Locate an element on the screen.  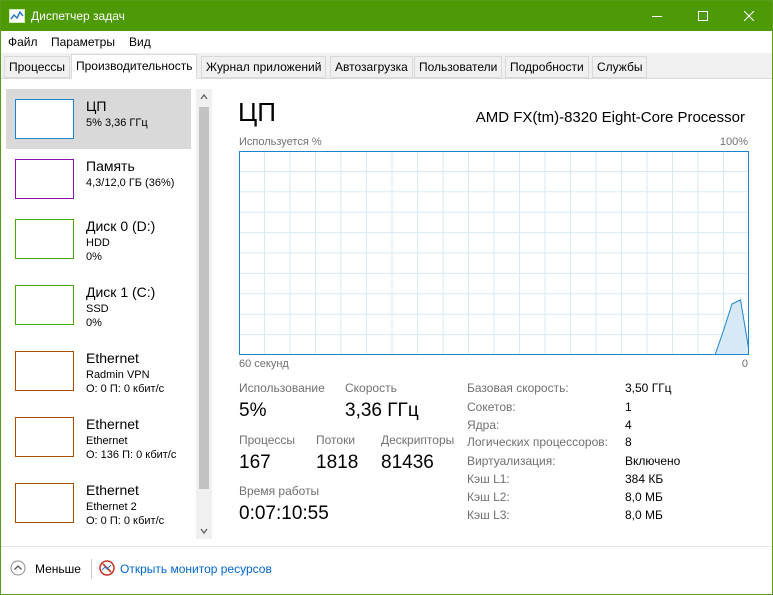
handles-label: Дескрипторы is located at coordinates (418, 440).